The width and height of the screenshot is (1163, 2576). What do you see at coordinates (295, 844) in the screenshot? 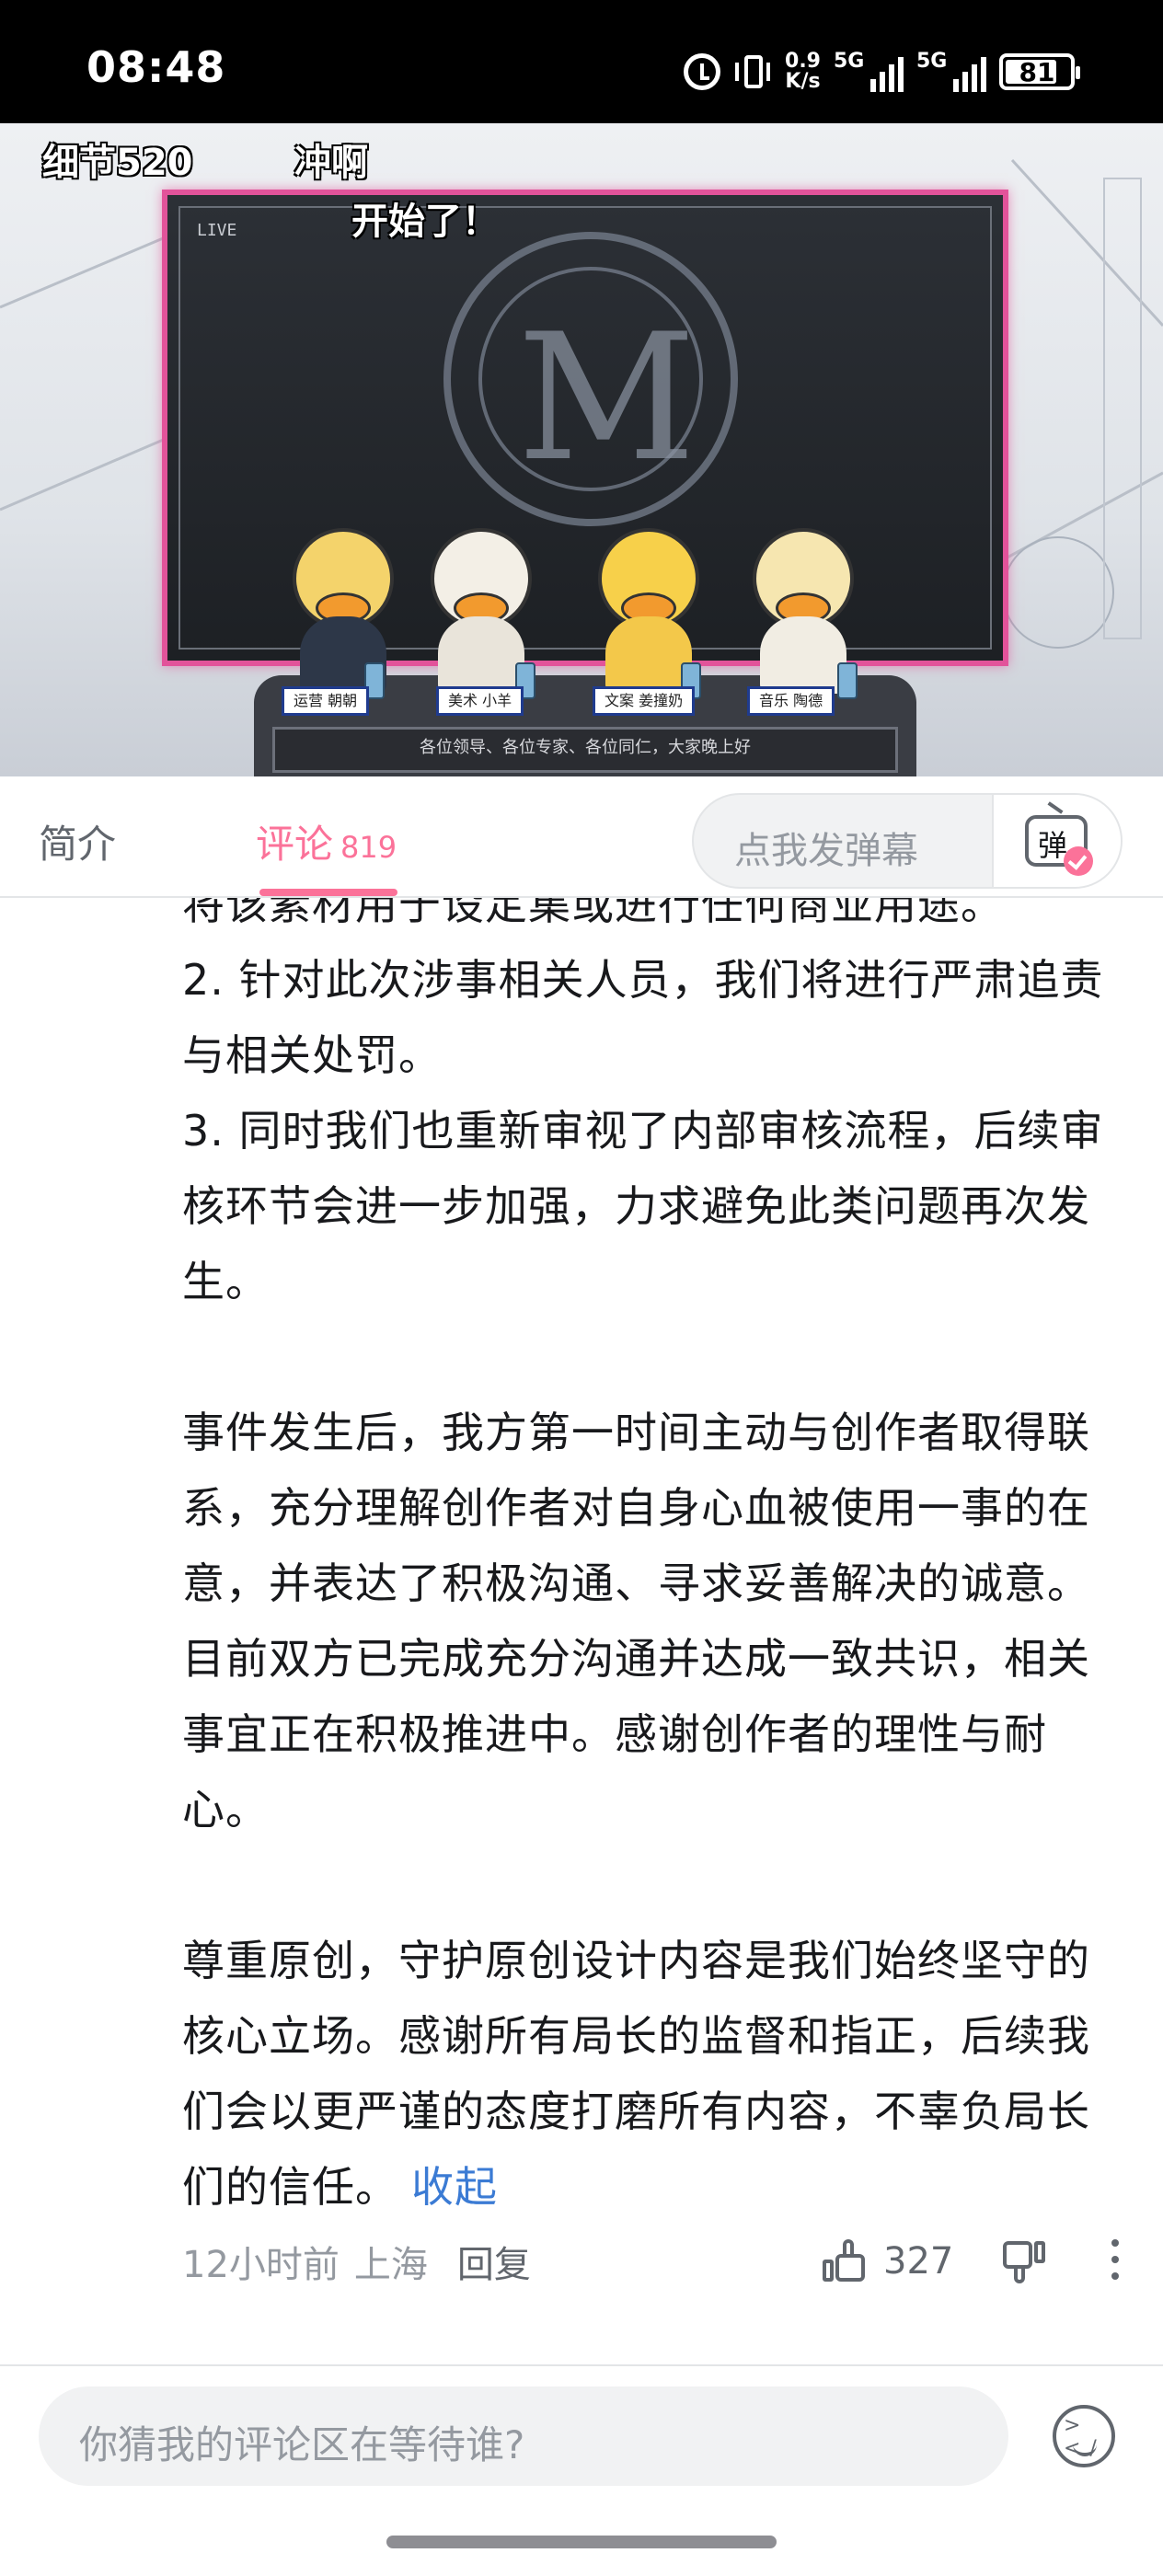
I see `tab-comments-label: 评论` at bounding box center [295, 844].